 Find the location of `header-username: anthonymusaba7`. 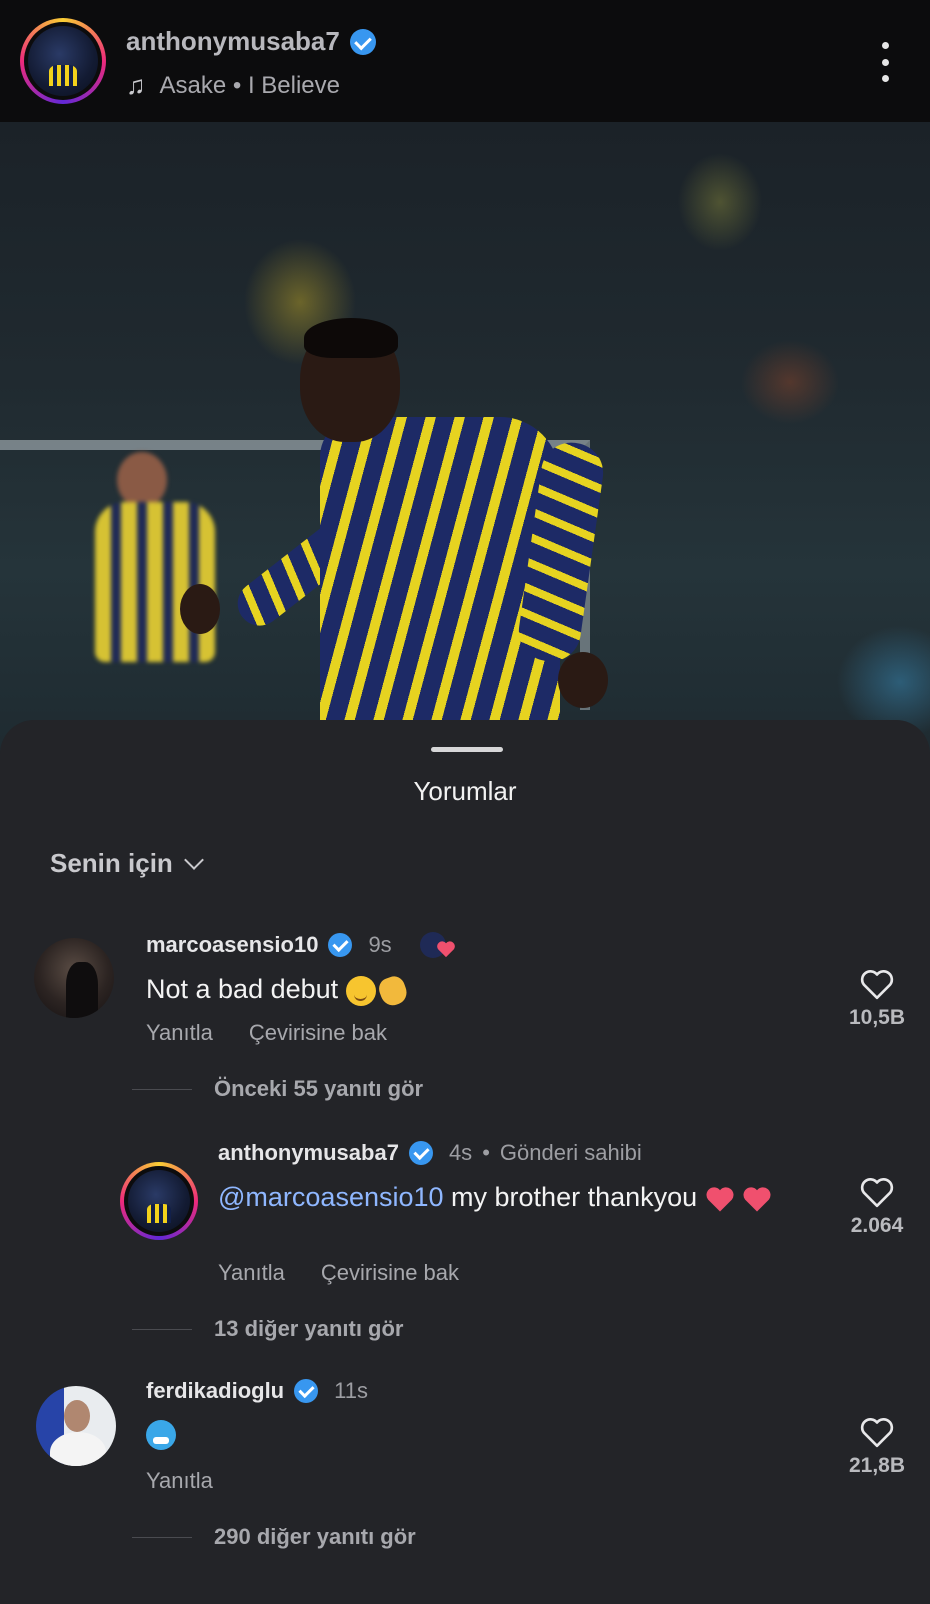

header-username: anthonymusaba7 is located at coordinates (233, 41).